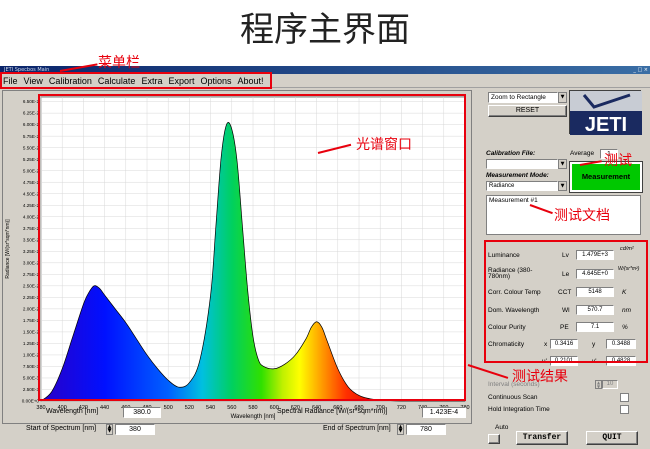 Image resolution: width=650 pixels, height=449 pixels. Describe the element at coordinates (595, 310) in the screenshot. I see `dom-wavelength-value: 570.7` at that location.